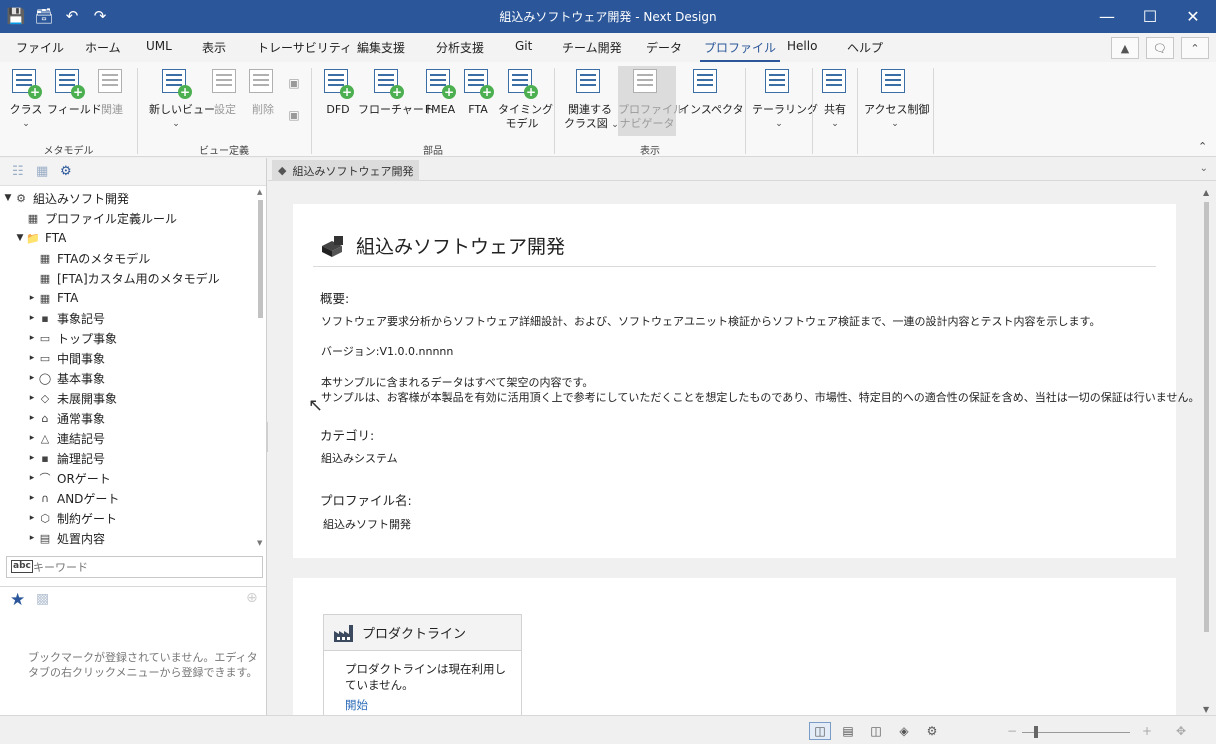  What do you see at coordinates (261, 368) in the screenshot?
I see `tree-scrollbar: ▲ ▼` at bounding box center [261, 368].